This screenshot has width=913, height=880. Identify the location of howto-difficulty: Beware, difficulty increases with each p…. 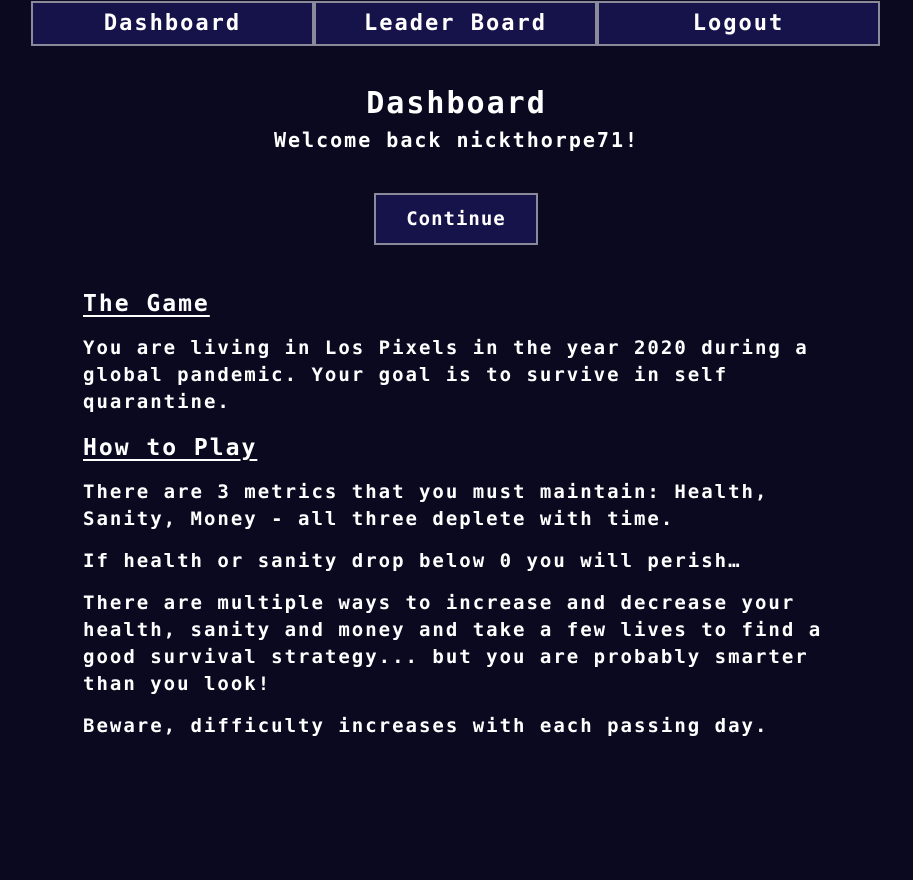
(426, 726).